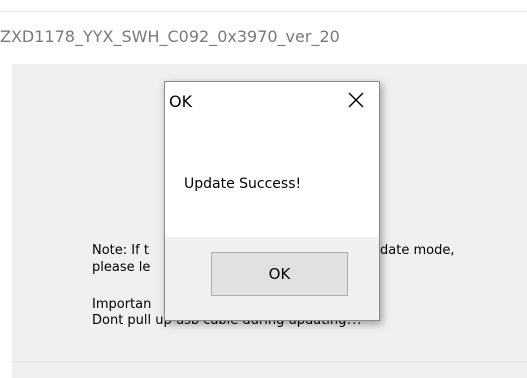 The width and height of the screenshot is (527, 378). Describe the element at coordinates (269, 361) in the screenshot. I see `bottom-divider` at that location.